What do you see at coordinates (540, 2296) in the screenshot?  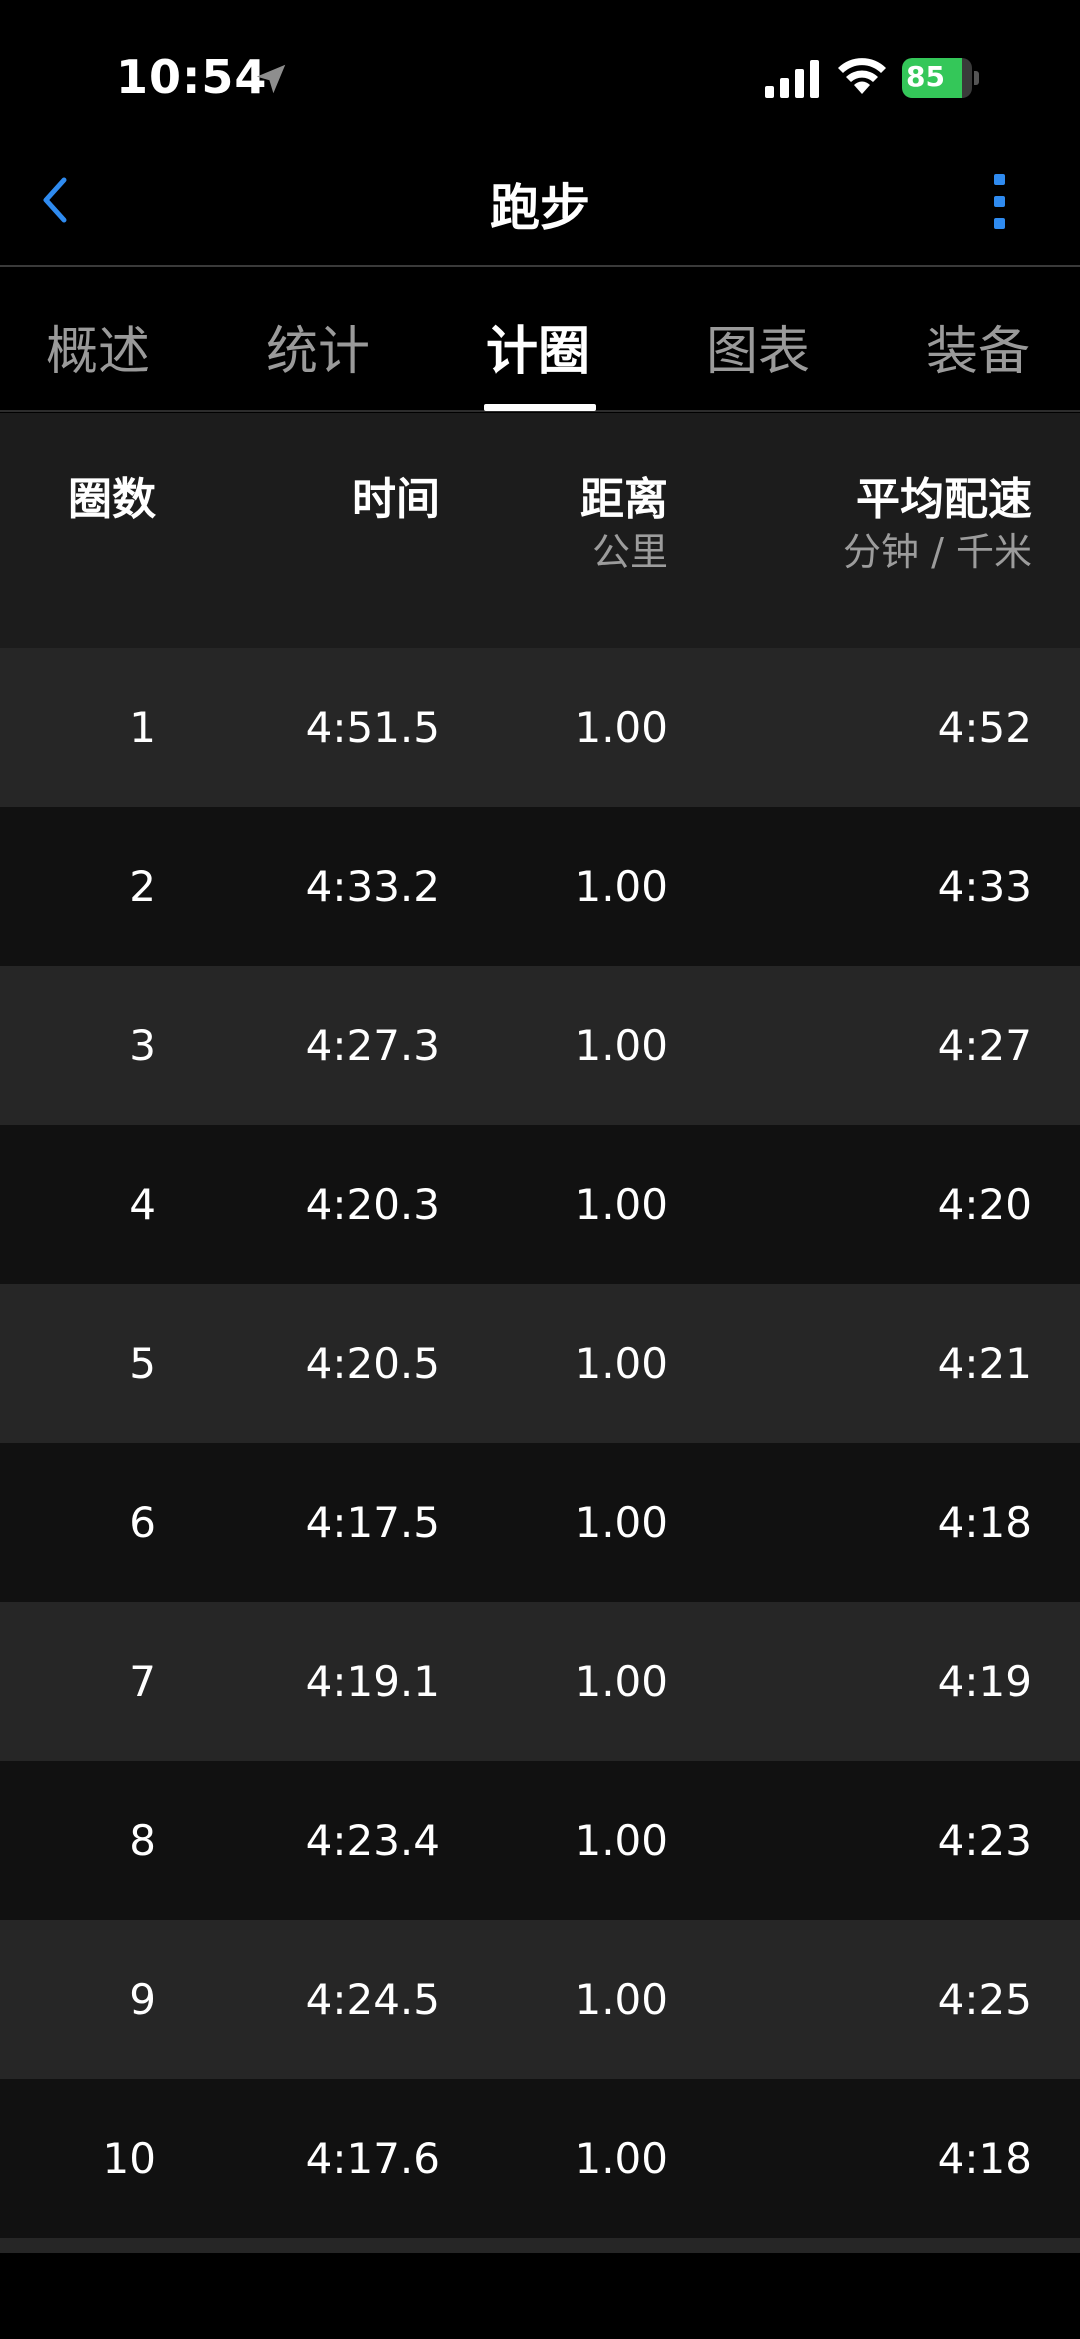 I see `bottom-safe-area` at bounding box center [540, 2296].